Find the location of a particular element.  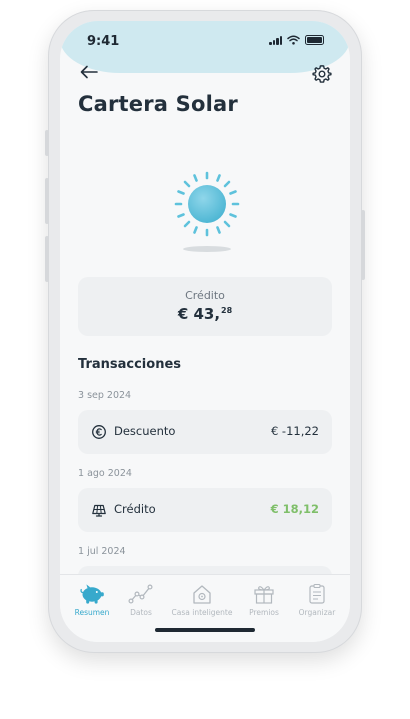

transactions-title: Transacciones is located at coordinates (129, 364).